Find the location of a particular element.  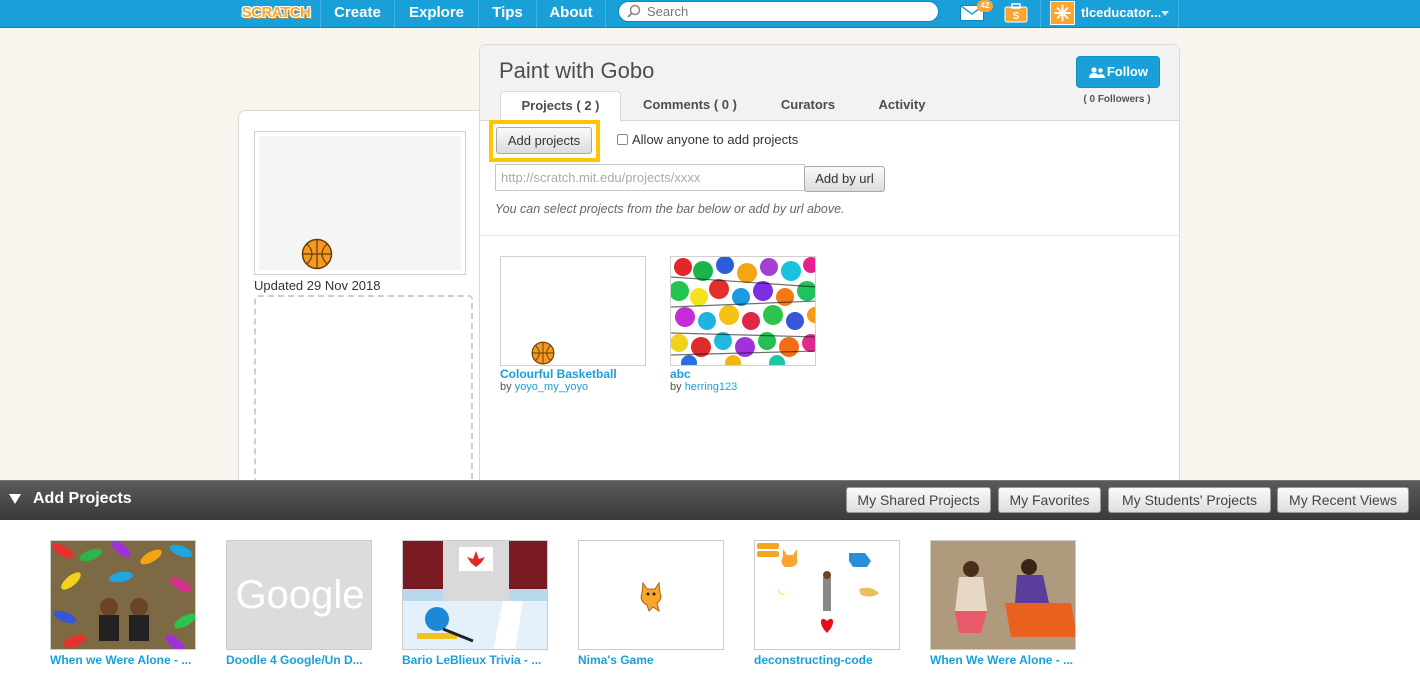

project-url-input: http://scratch.mit.edu/projects/xxxx is located at coordinates (650, 177).